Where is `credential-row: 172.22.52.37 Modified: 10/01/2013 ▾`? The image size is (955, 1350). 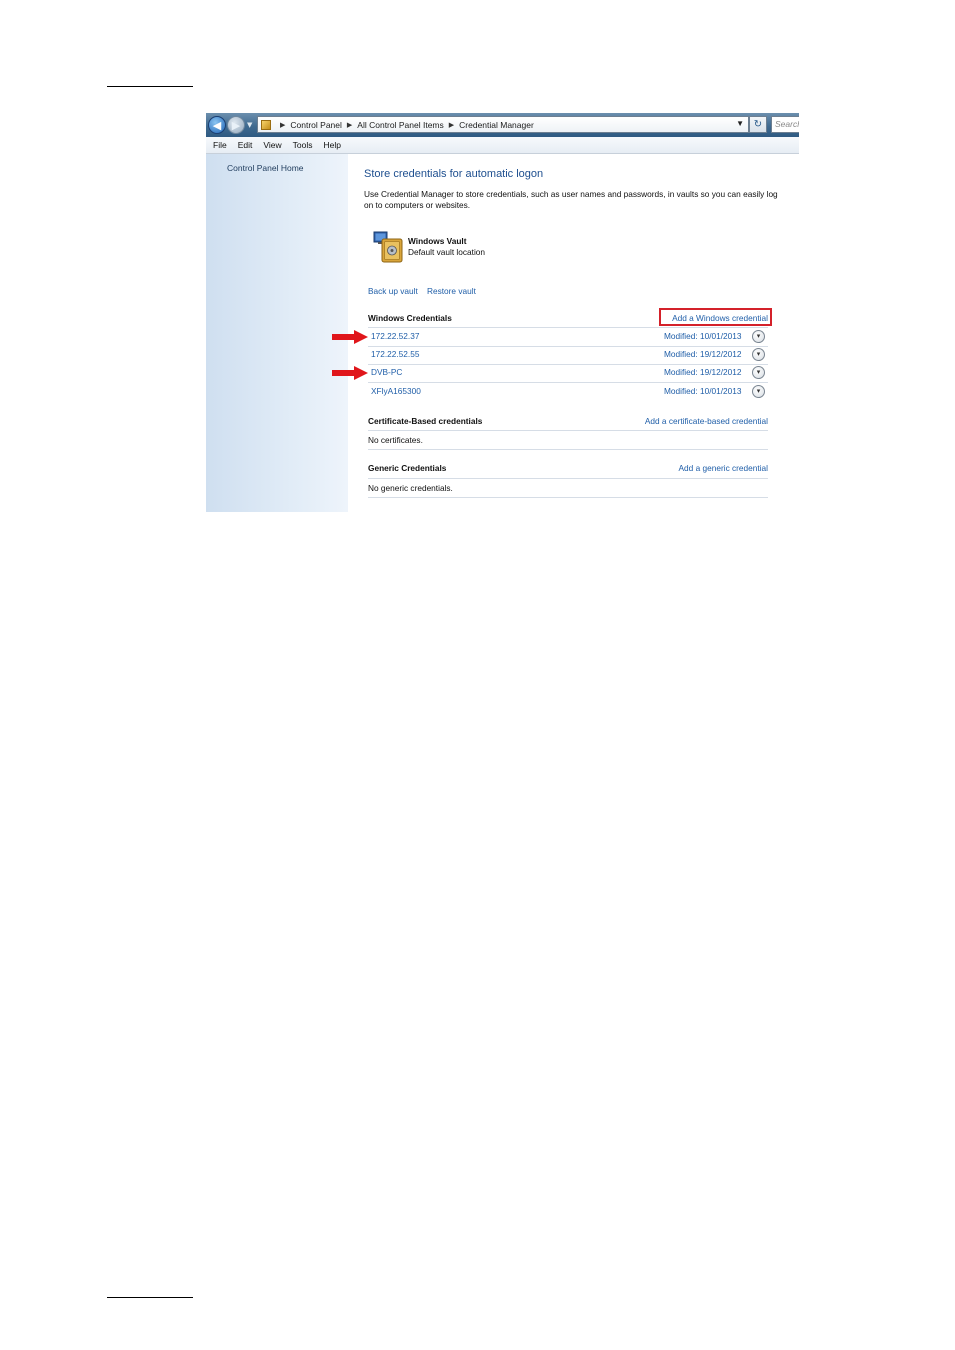
credential-row: 172.22.52.37 Modified: 10/01/2013 ▾ is located at coordinates (568, 337).